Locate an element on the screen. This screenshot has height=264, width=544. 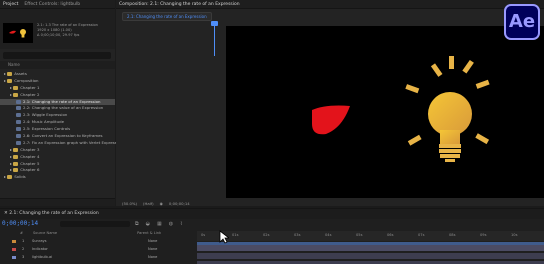
project-item-label: 2.2: Changing the value of an Expression is located at coordinates (63, 108).